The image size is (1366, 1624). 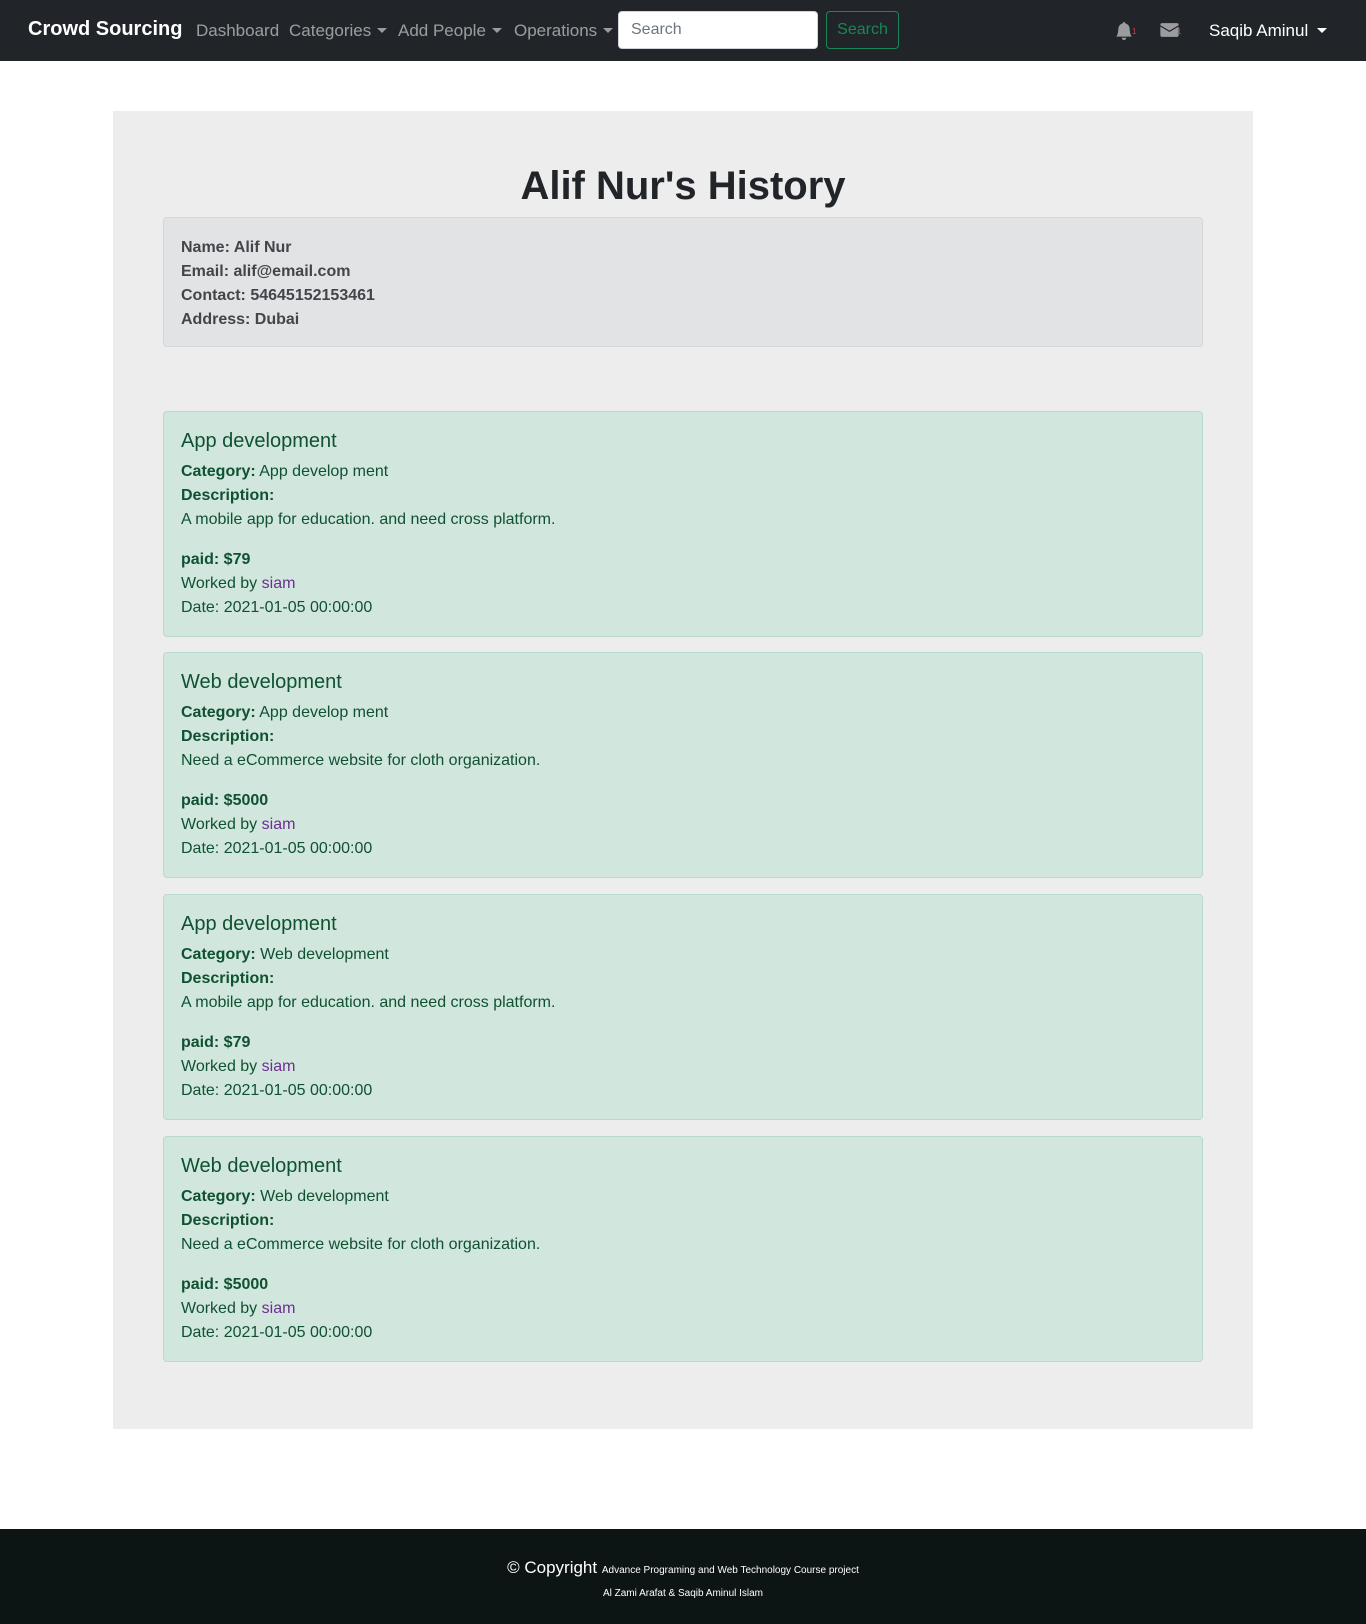 I want to click on notifications-button: 1, so click(x=1126, y=31).